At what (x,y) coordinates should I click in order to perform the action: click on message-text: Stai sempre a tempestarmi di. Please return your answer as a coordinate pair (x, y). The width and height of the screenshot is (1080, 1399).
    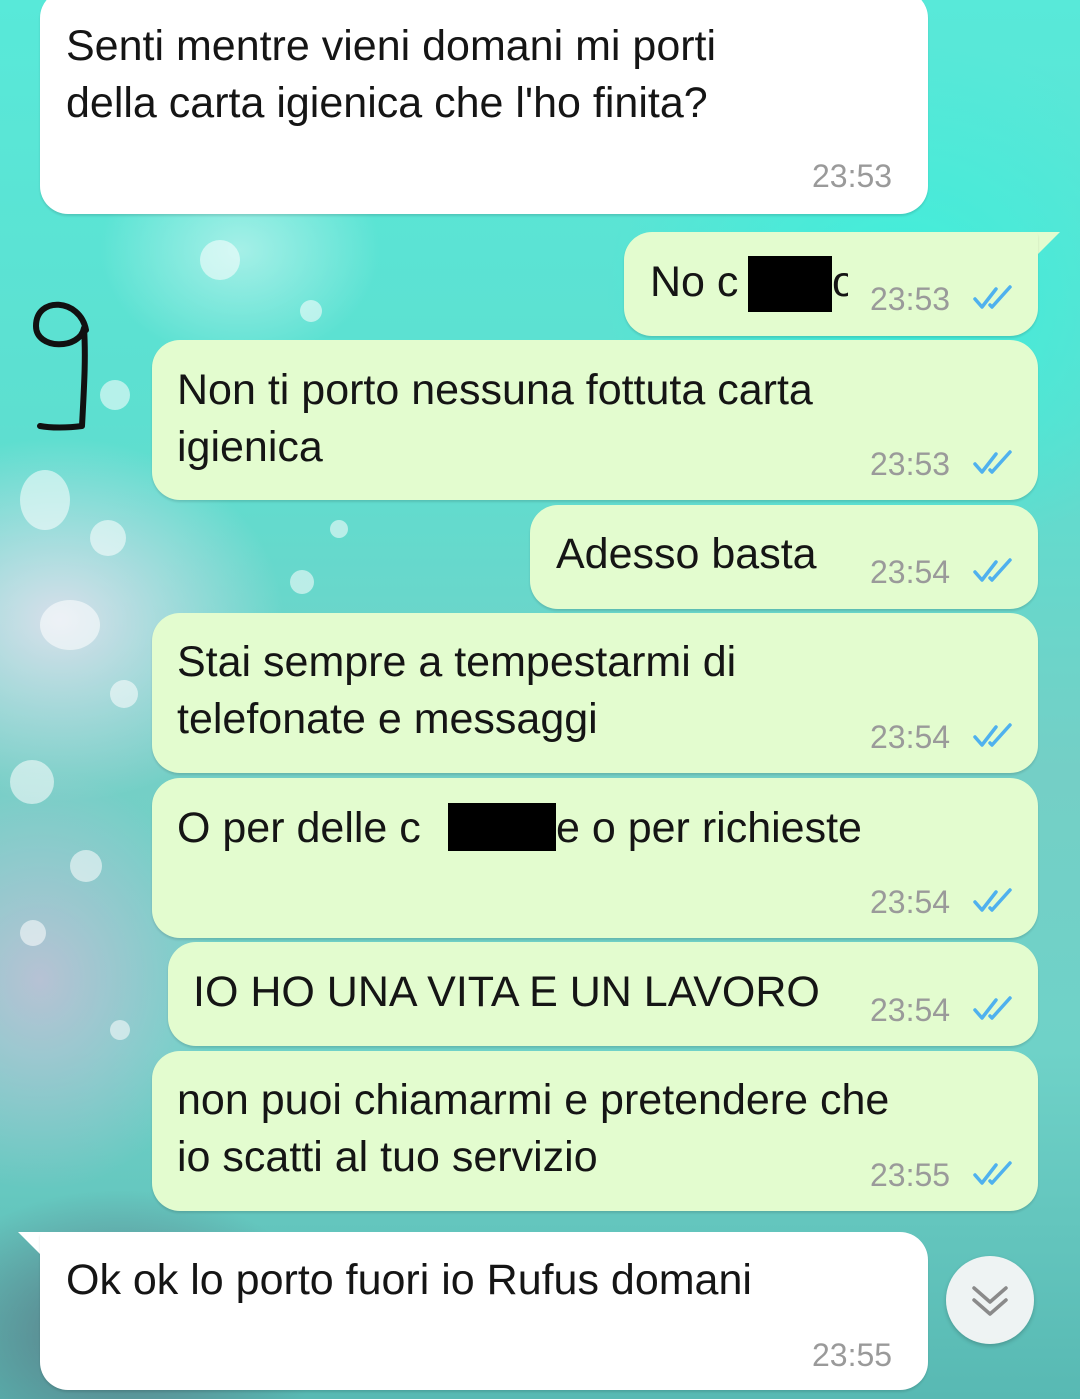
    Looking at the image, I should click on (457, 662).